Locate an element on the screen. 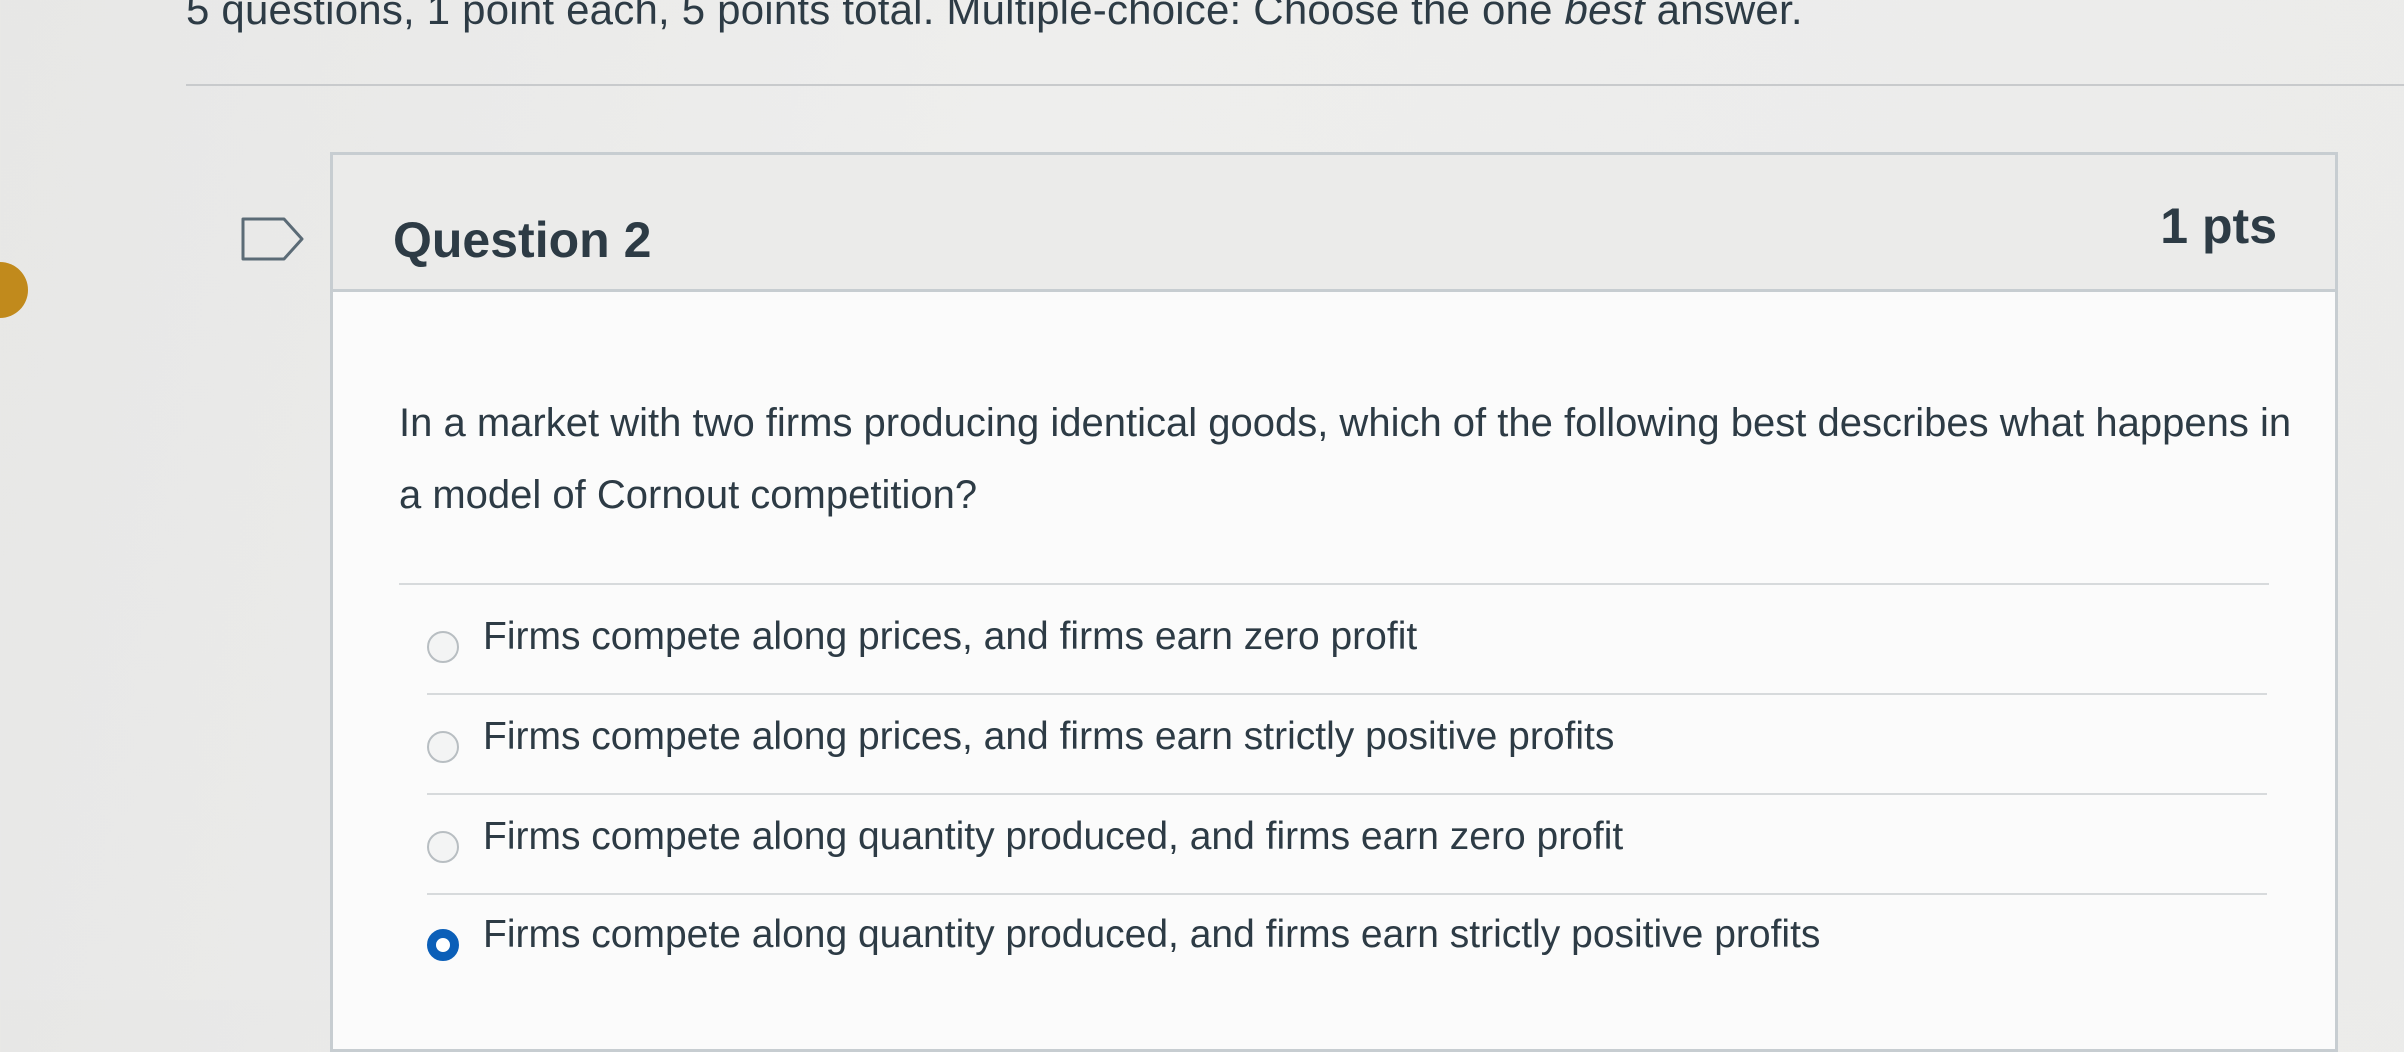  instructions-divider is located at coordinates (1295, 85).